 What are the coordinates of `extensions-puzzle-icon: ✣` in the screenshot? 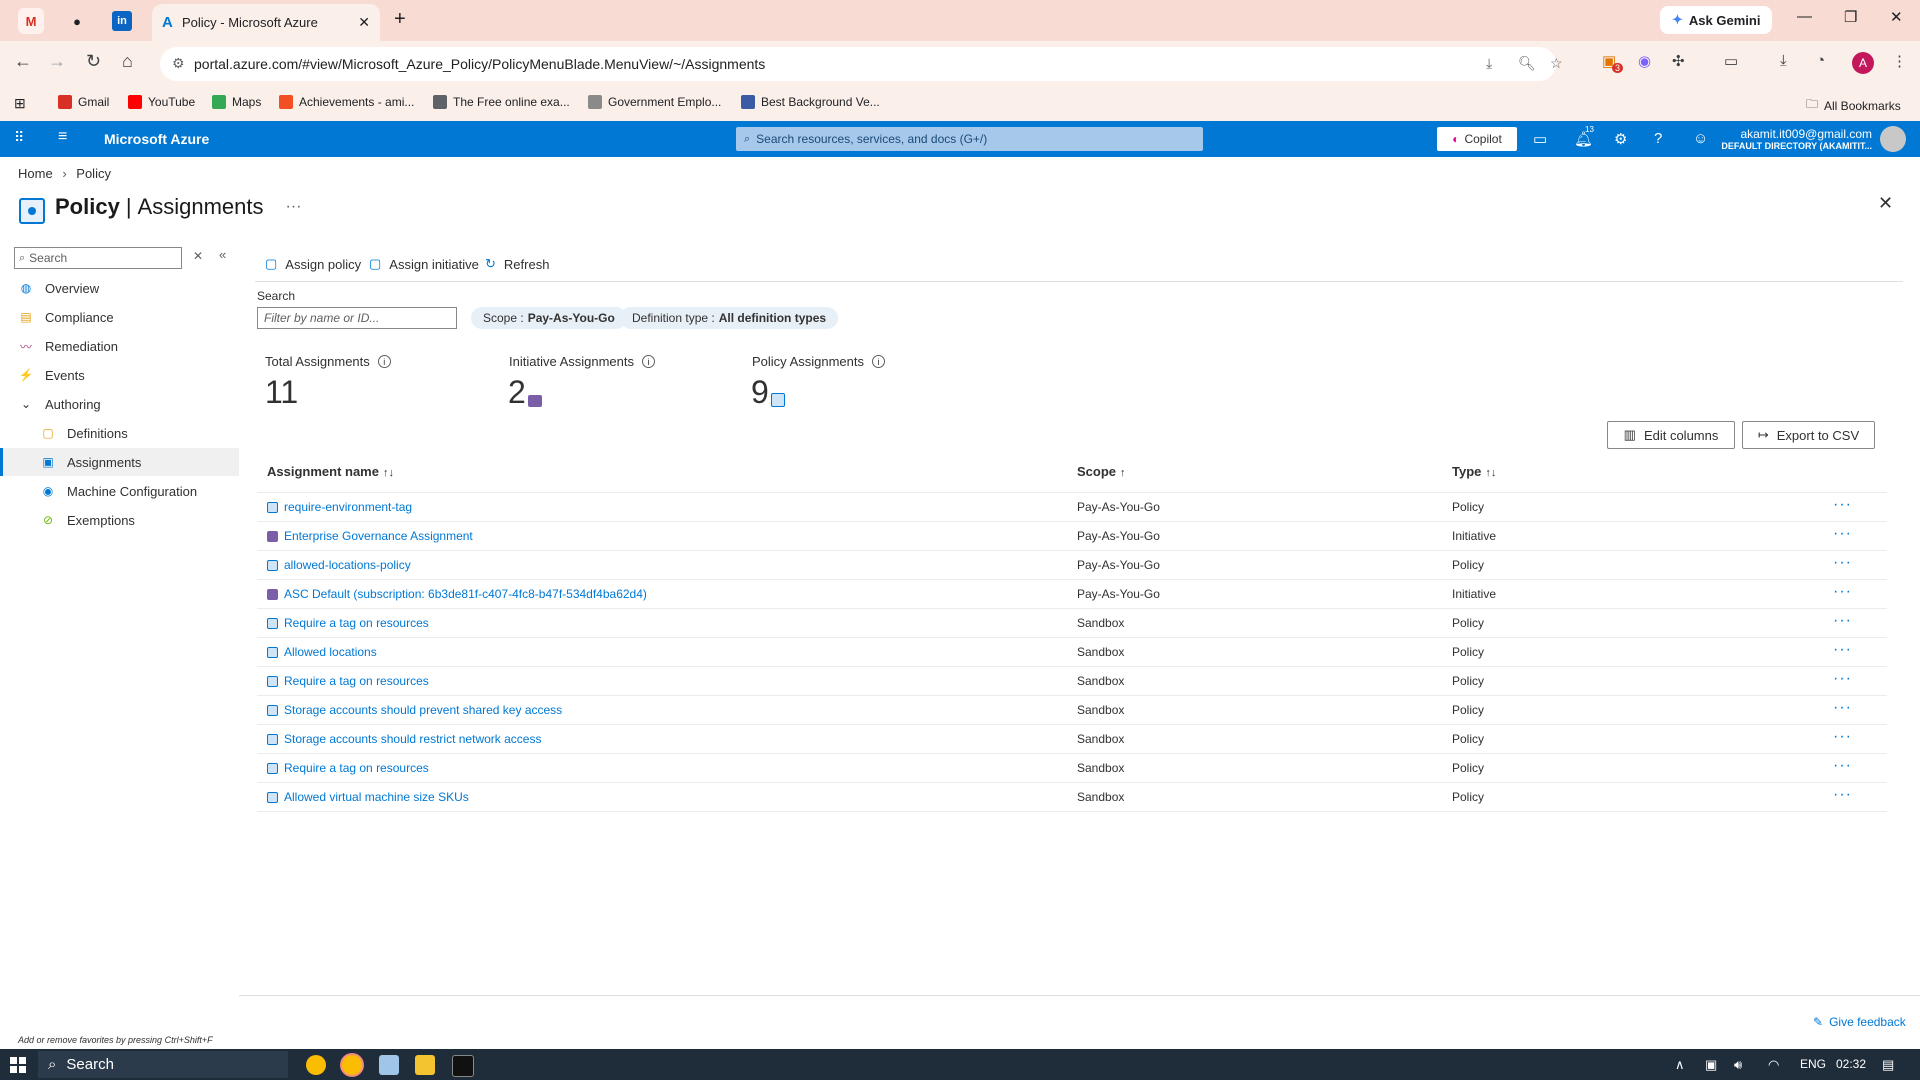 It's located at (1678, 61).